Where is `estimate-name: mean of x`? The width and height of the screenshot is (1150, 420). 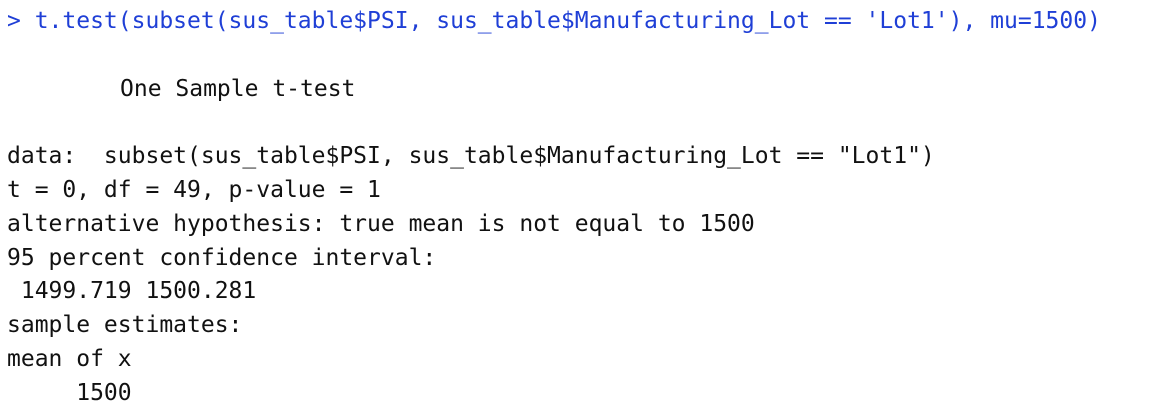 estimate-name: mean of x is located at coordinates (69, 358).